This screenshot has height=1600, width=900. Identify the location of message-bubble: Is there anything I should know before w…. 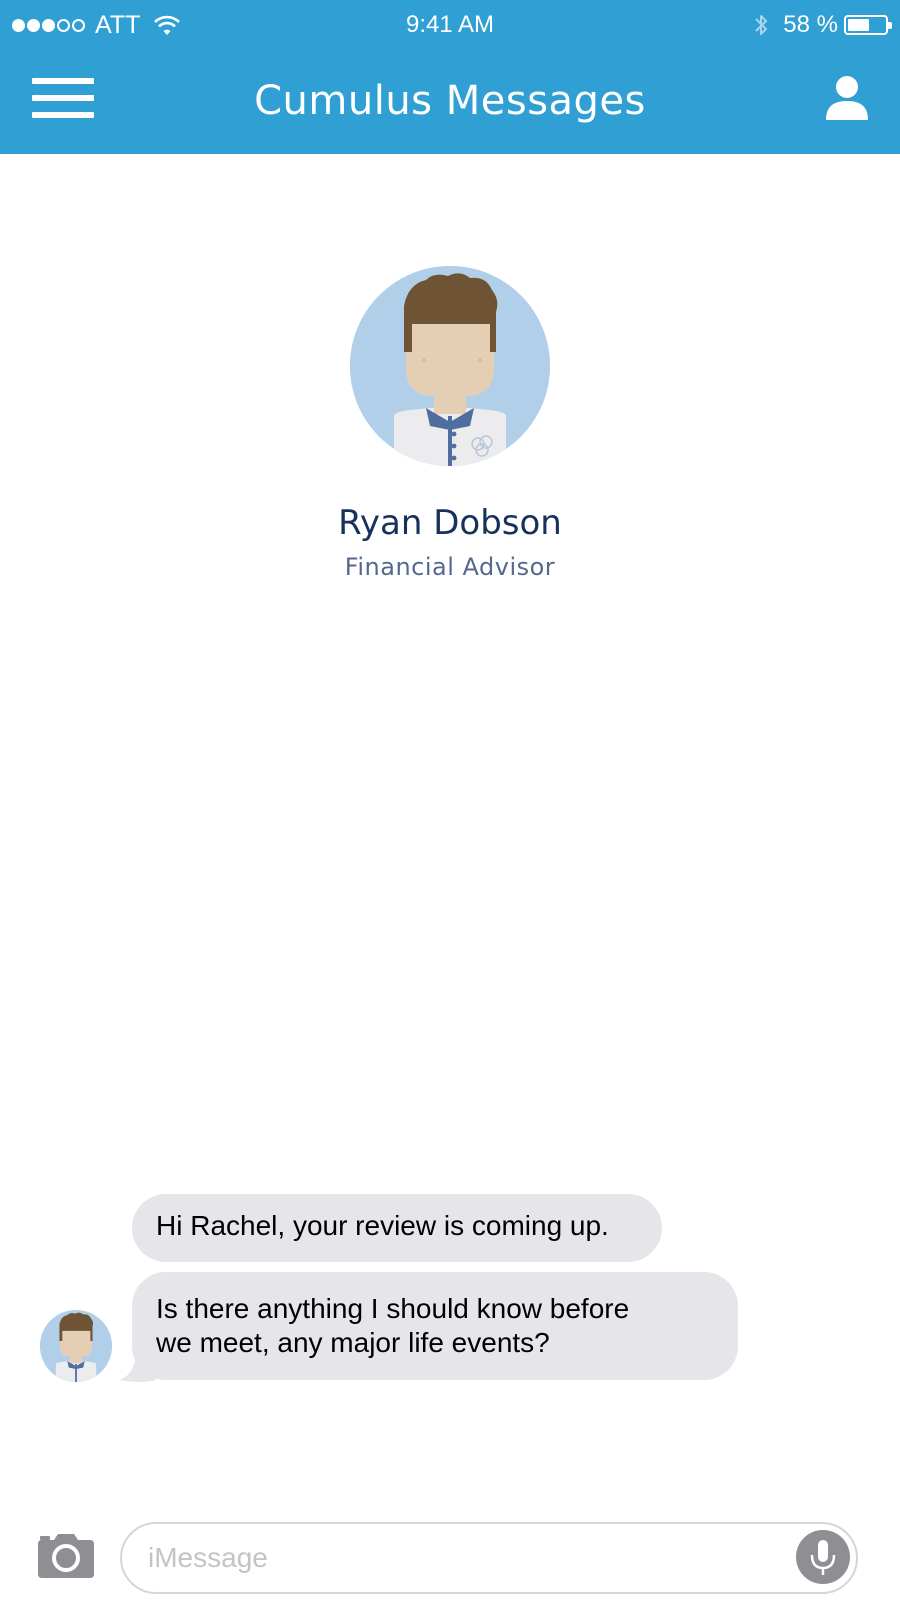
(435, 1326).